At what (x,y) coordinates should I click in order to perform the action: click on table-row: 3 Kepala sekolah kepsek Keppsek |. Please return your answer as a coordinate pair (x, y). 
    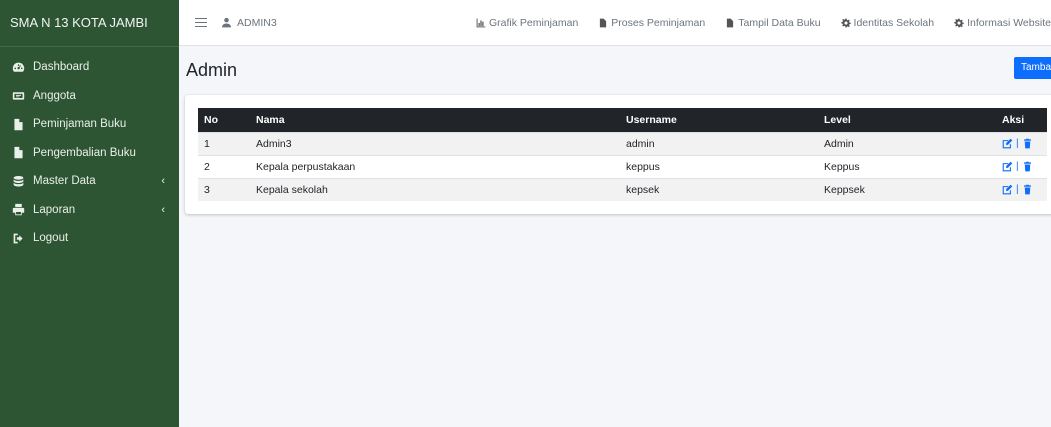
    Looking at the image, I should click on (622, 189).